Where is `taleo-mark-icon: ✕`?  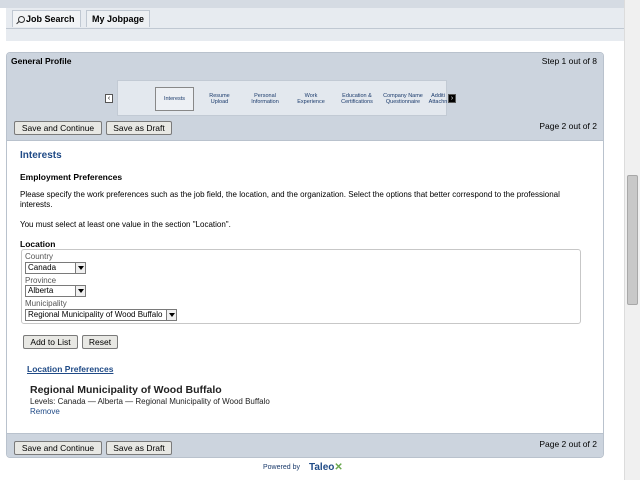
taleo-mark-icon: ✕ is located at coordinates (338, 467).